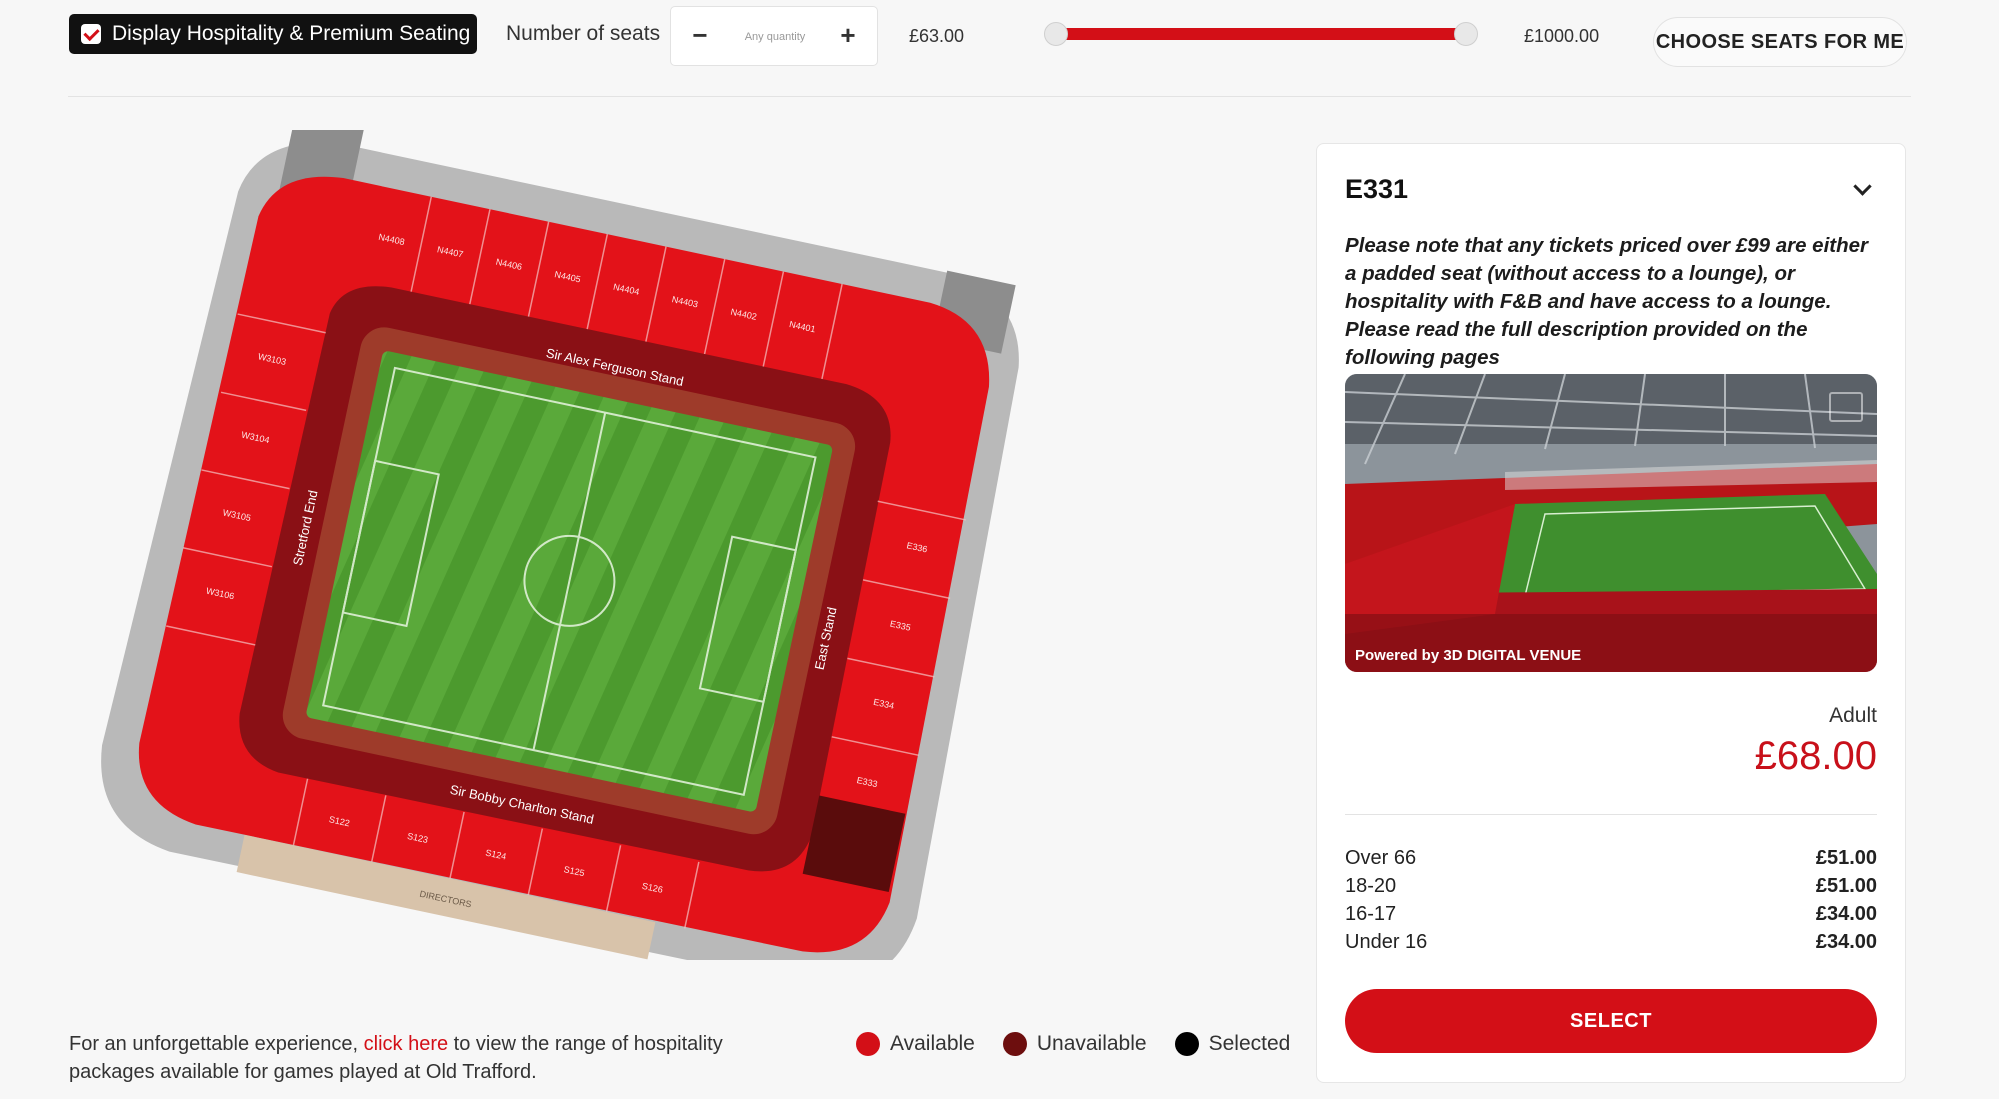 Image resolution: width=1999 pixels, height=1099 pixels. I want to click on price-divider, so click(1611, 814).